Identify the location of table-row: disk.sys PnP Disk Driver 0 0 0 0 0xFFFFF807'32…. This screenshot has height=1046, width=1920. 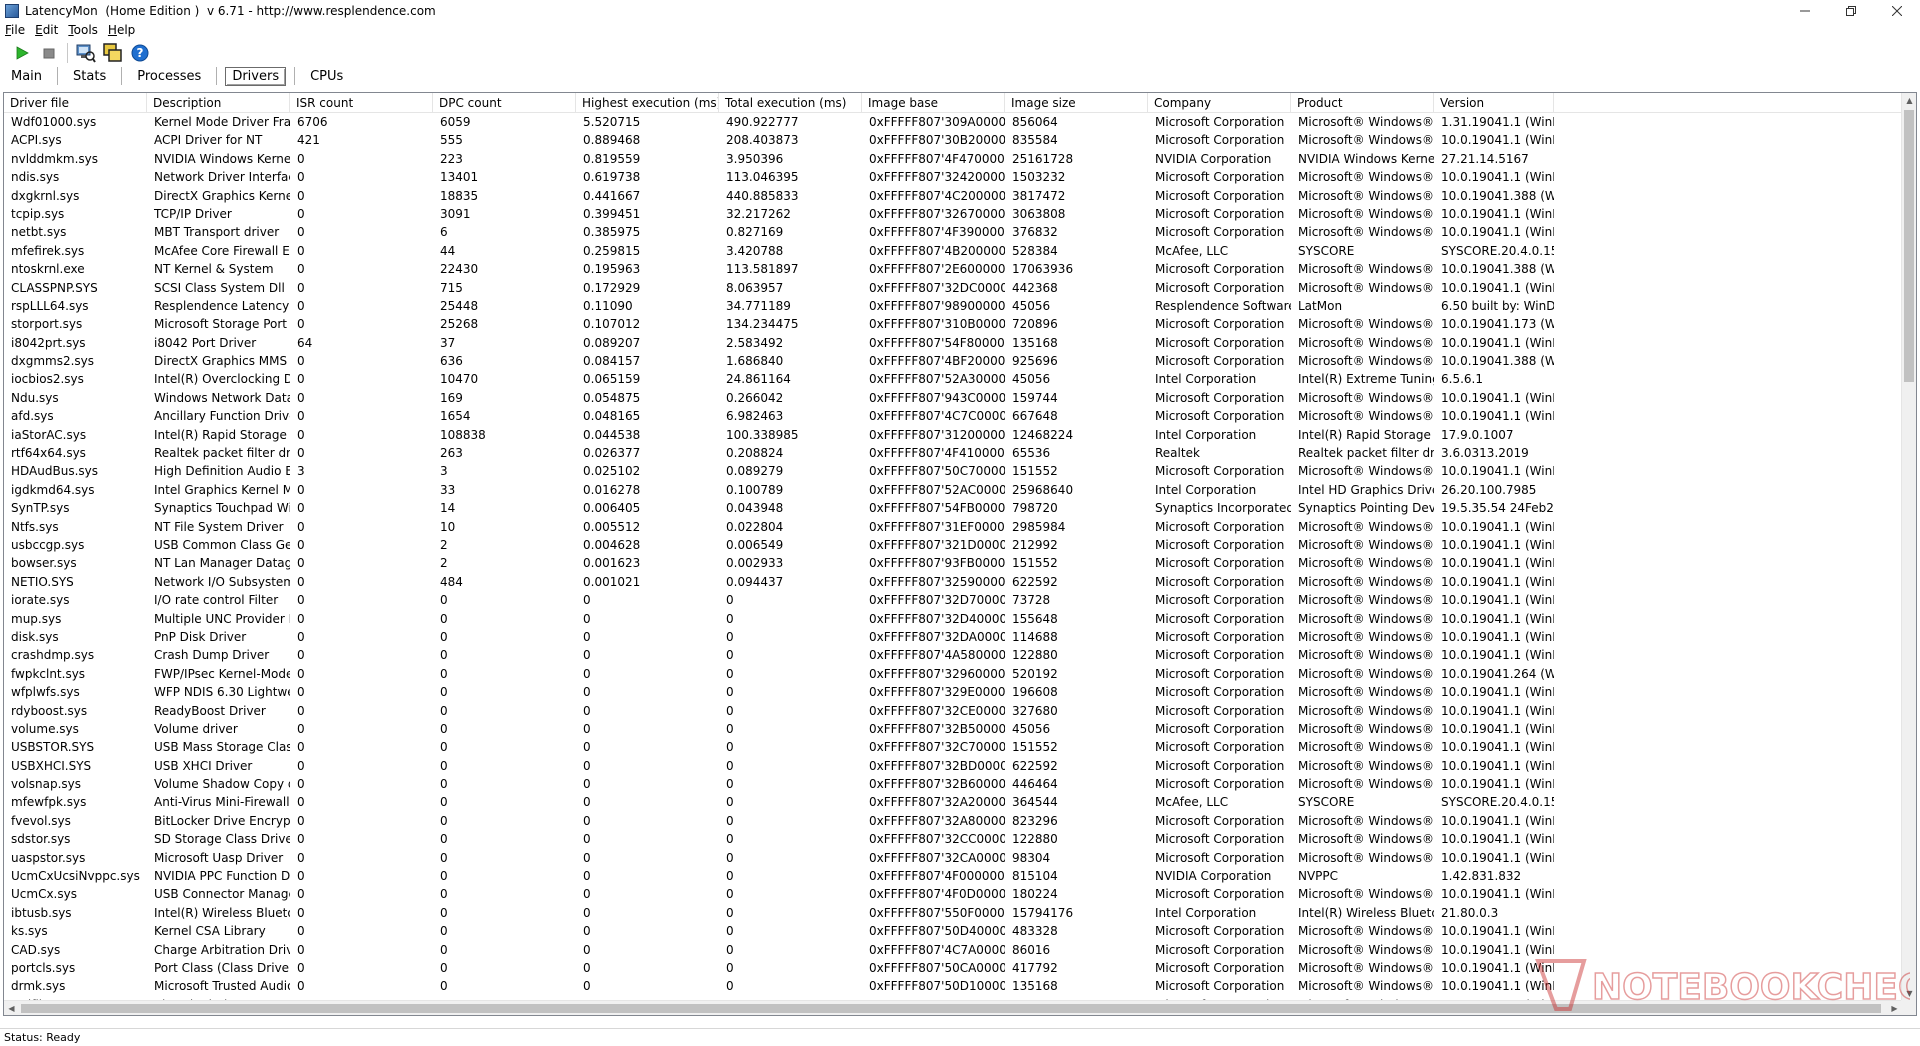
(954, 637).